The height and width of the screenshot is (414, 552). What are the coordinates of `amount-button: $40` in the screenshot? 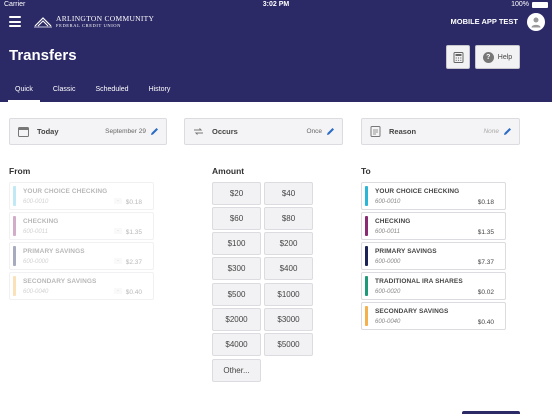 It's located at (288, 193).